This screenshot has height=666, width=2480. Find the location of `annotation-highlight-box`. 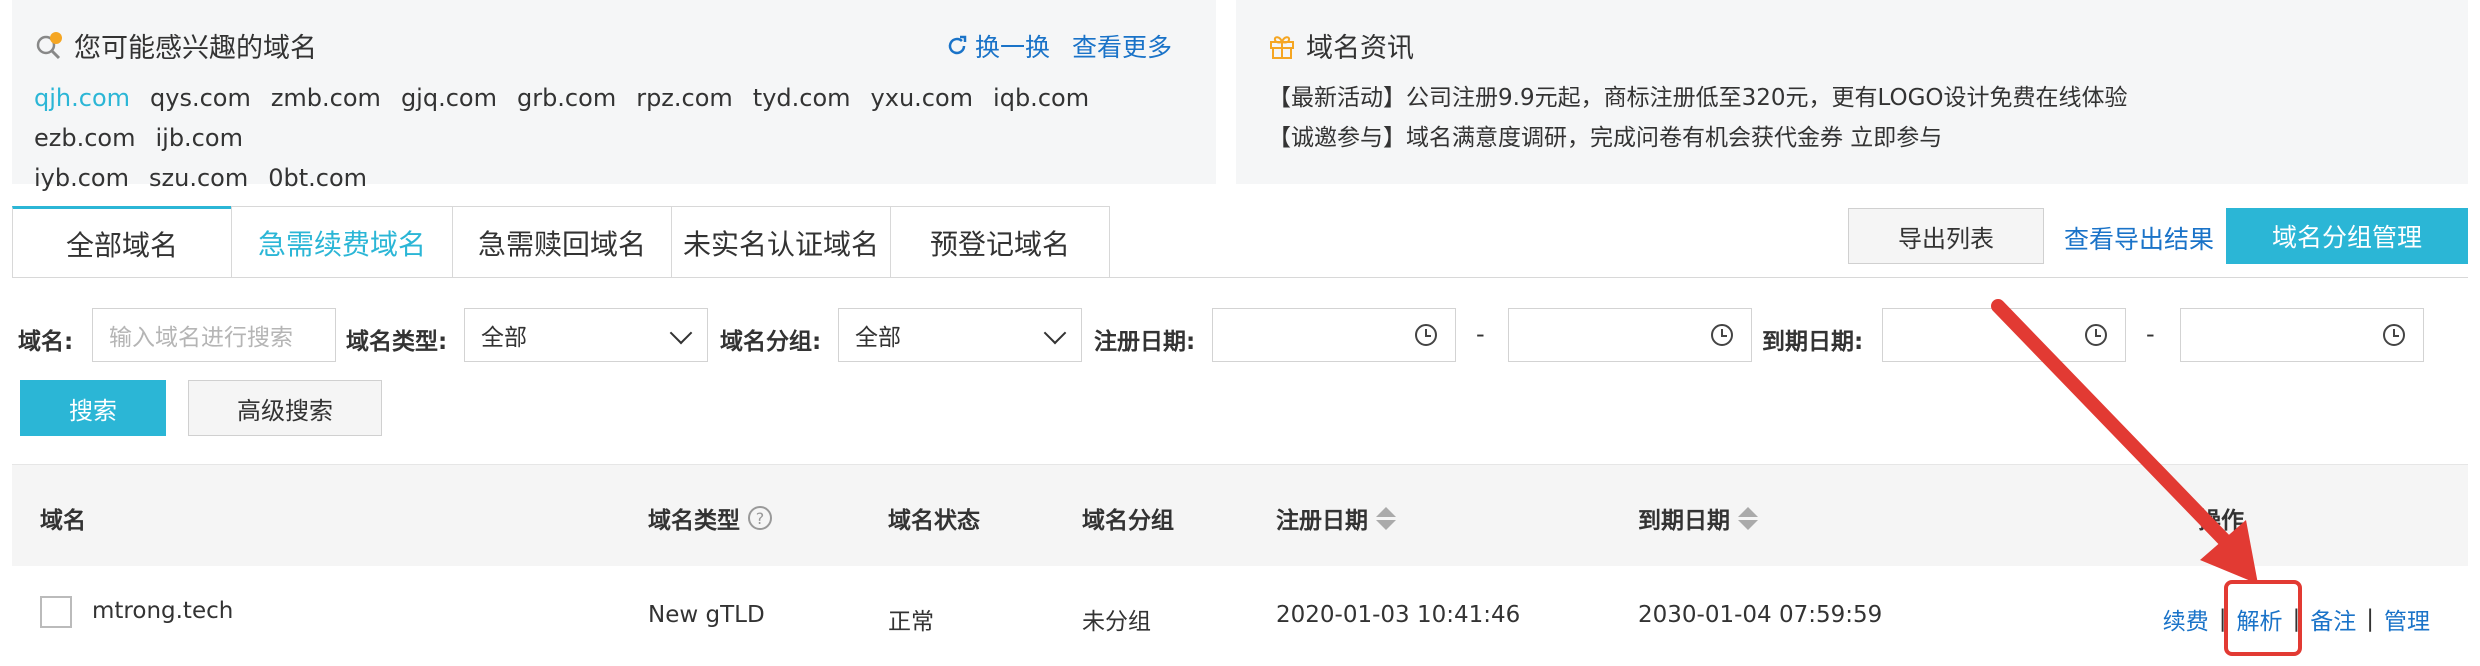

annotation-highlight-box is located at coordinates (2263, 618).